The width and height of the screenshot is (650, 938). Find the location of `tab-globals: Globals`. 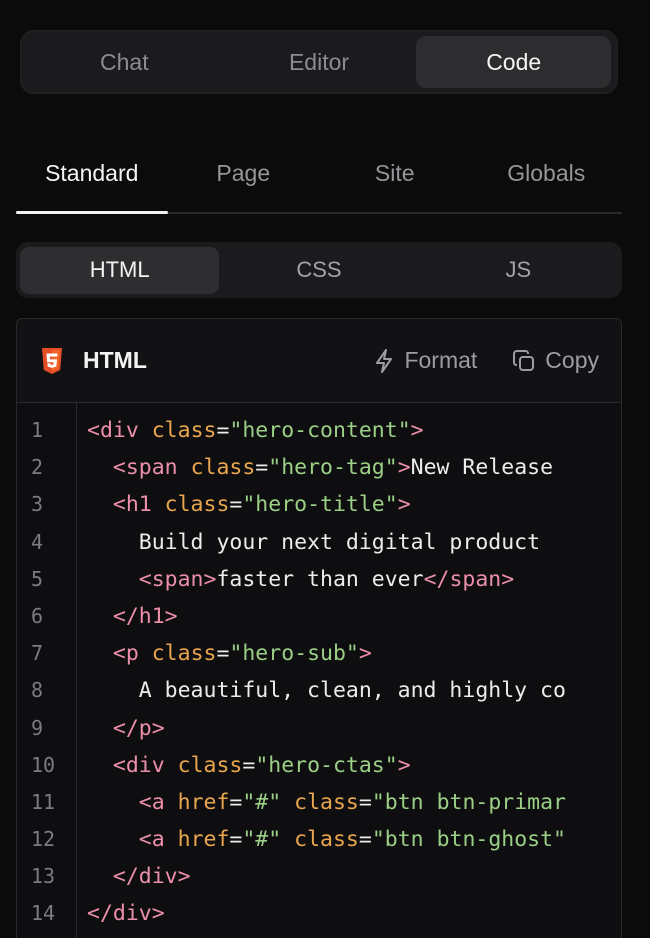

tab-globals: Globals is located at coordinates (547, 176).